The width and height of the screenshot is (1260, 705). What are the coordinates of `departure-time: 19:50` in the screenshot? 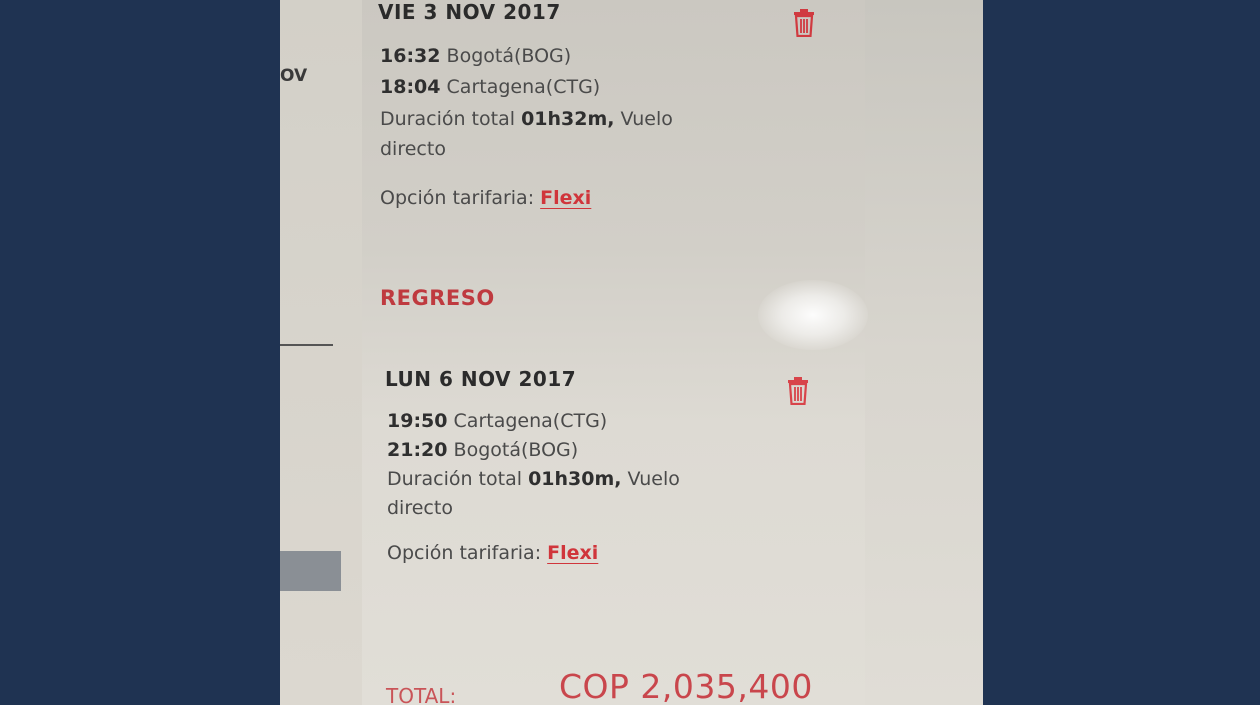 It's located at (417, 421).